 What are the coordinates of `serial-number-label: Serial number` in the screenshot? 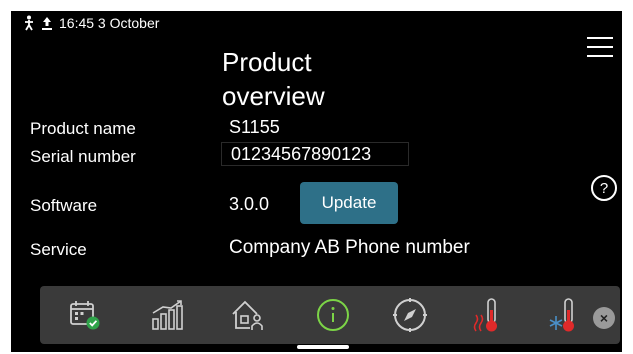 It's located at (83, 156).